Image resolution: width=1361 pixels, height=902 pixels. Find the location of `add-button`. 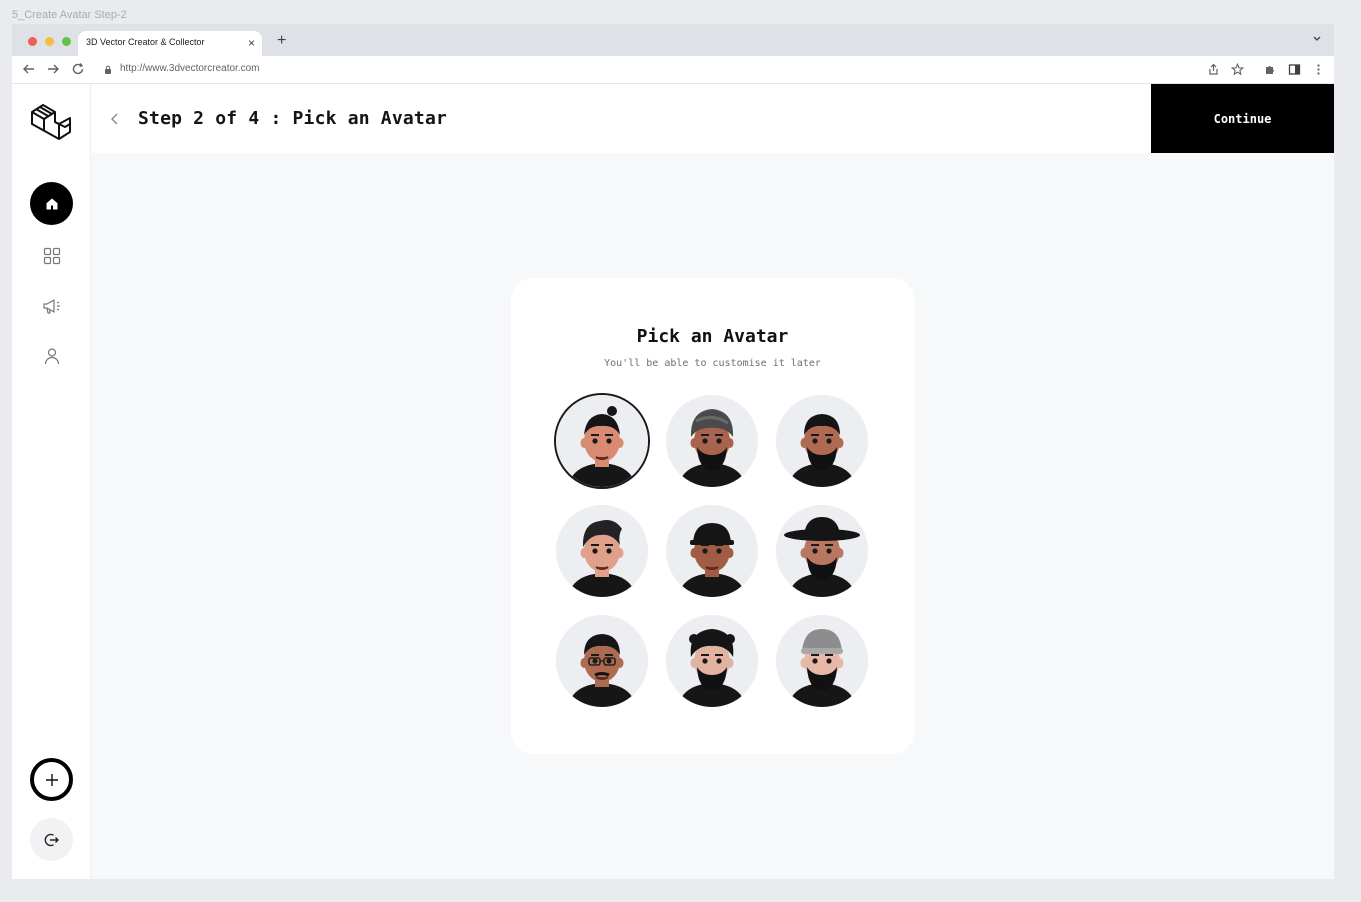

add-button is located at coordinates (51, 779).